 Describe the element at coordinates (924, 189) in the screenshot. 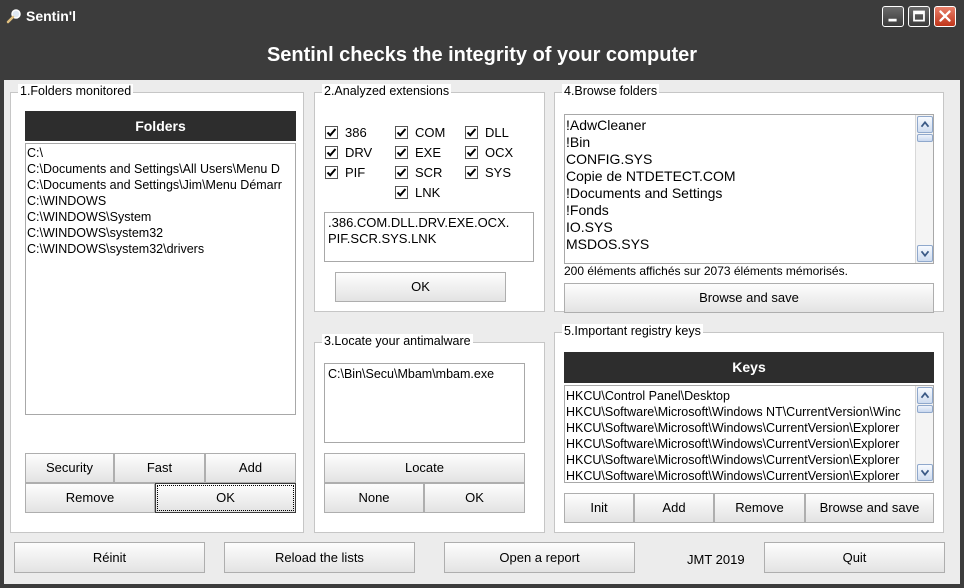

I see `browse-scrollbar` at that location.